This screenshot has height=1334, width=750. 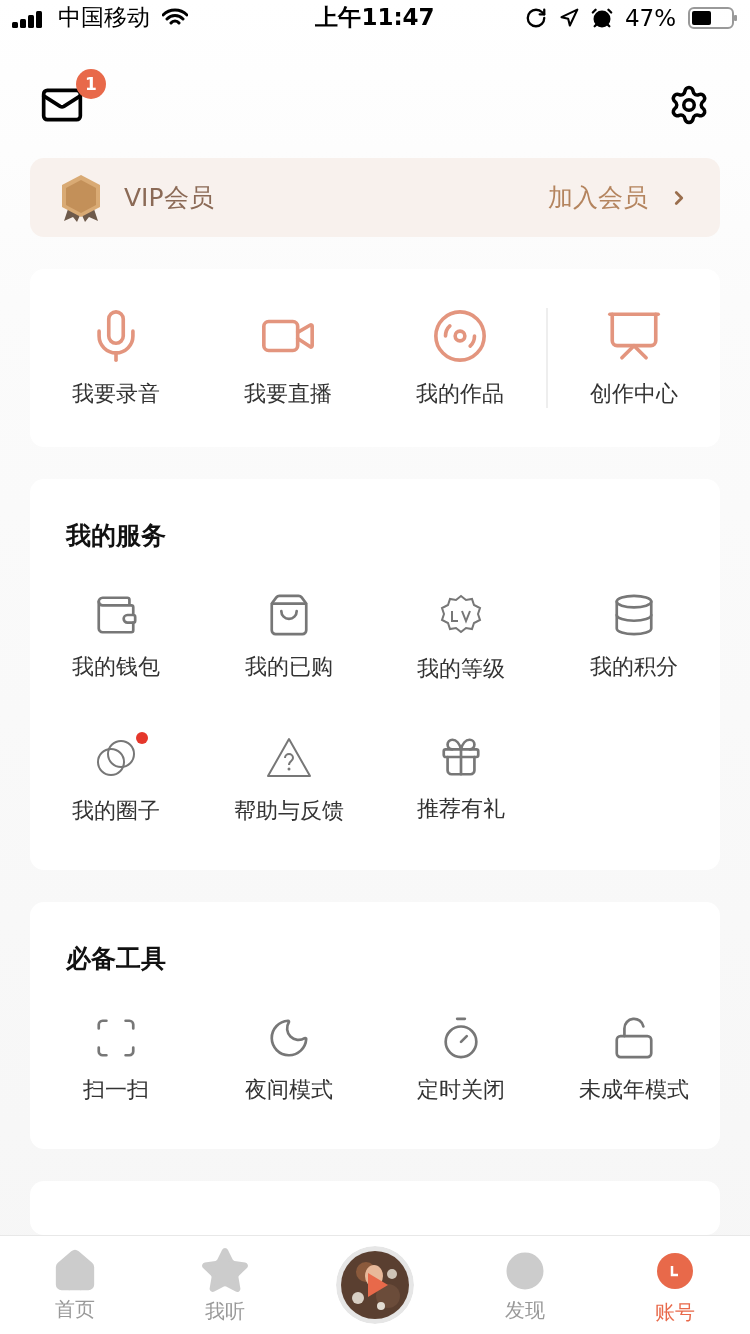 I want to click on service-tile: 定时关闭, so click(x=461, y=1060).